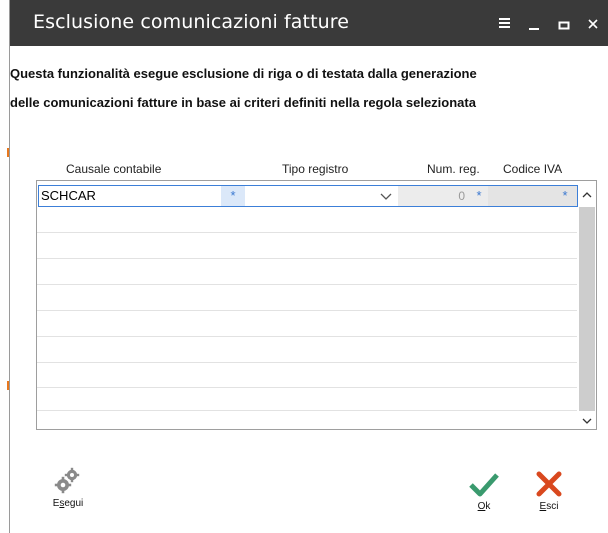  I want to click on column-header-codice-iva: Codice IVA, so click(533, 169).